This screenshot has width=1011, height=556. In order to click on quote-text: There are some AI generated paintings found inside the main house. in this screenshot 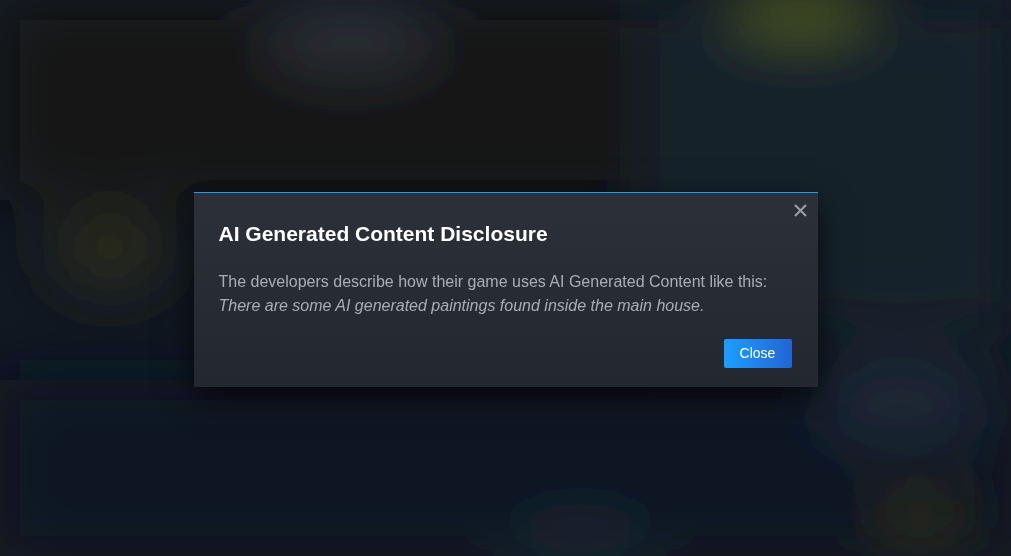, I will do `click(461, 305)`.